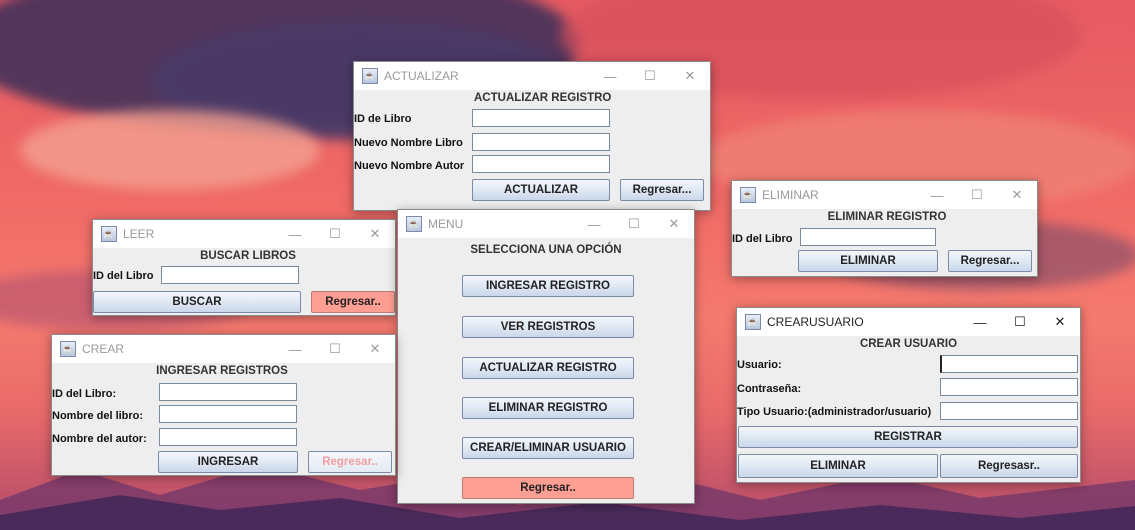 This screenshot has width=1135, height=530. What do you see at coordinates (223, 349) in the screenshot?
I see `title-bar: ☕ CREAR — ☐ ✕` at bounding box center [223, 349].